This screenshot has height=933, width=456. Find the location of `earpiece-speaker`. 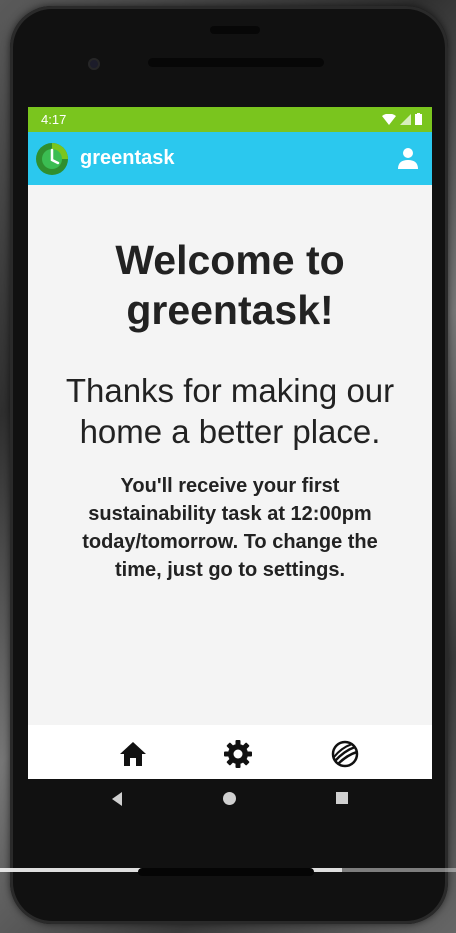

earpiece-speaker is located at coordinates (236, 62).